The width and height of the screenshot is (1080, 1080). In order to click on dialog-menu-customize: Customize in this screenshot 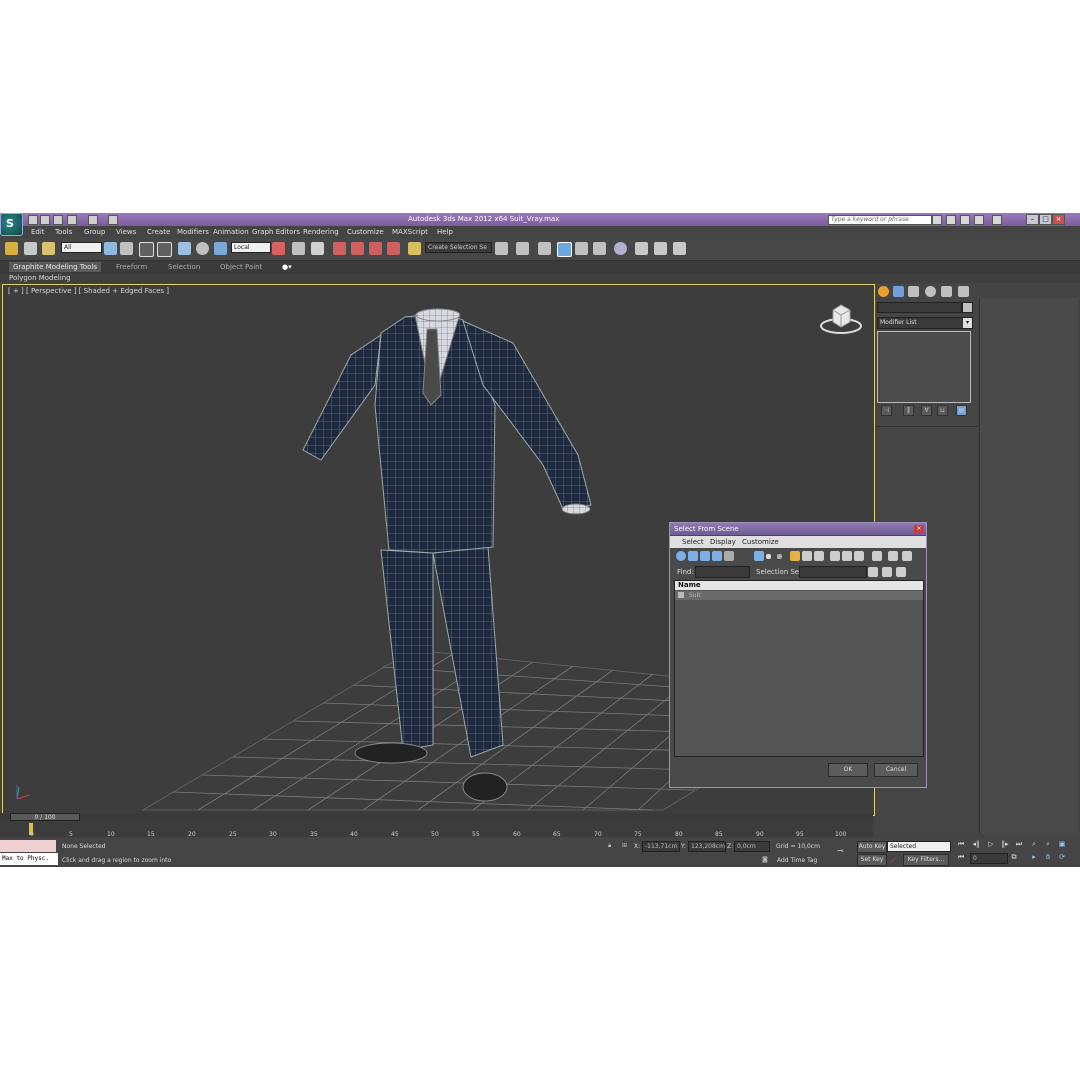, I will do `click(760, 542)`.